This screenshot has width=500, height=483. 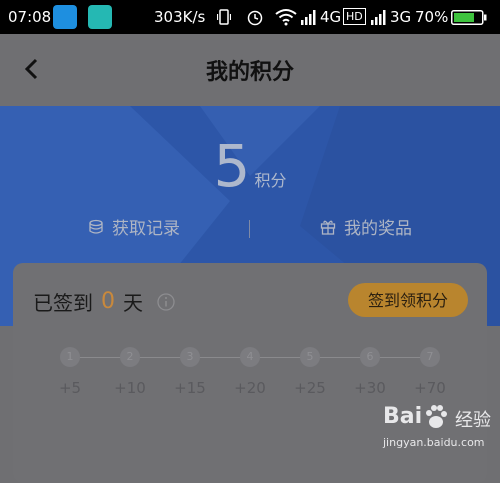 What do you see at coordinates (286, 17) in the screenshot?
I see `wifi-icon` at bounding box center [286, 17].